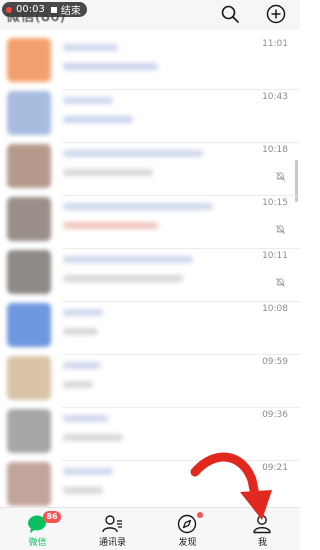 This screenshot has width=320, height=550. I want to click on new-dot-badge, so click(200, 515).